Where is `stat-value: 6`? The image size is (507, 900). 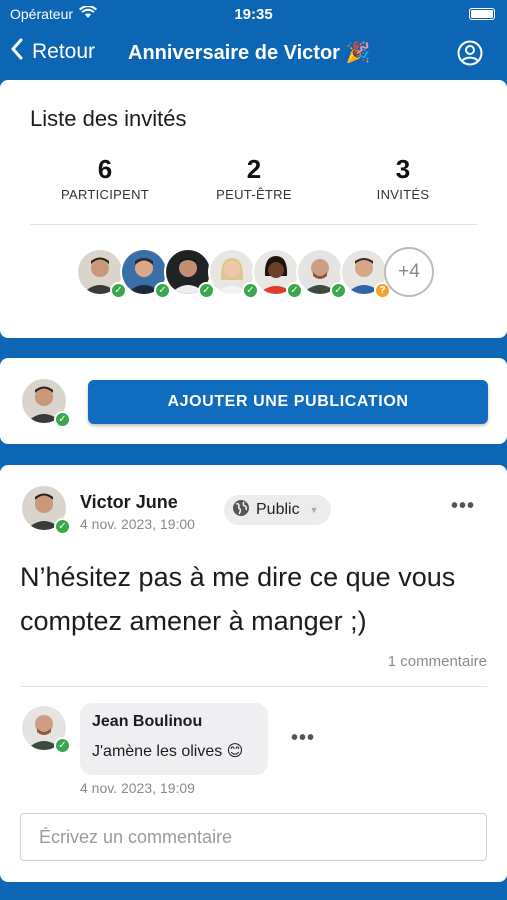 stat-value: 6 is located at coordinates (105, 169).